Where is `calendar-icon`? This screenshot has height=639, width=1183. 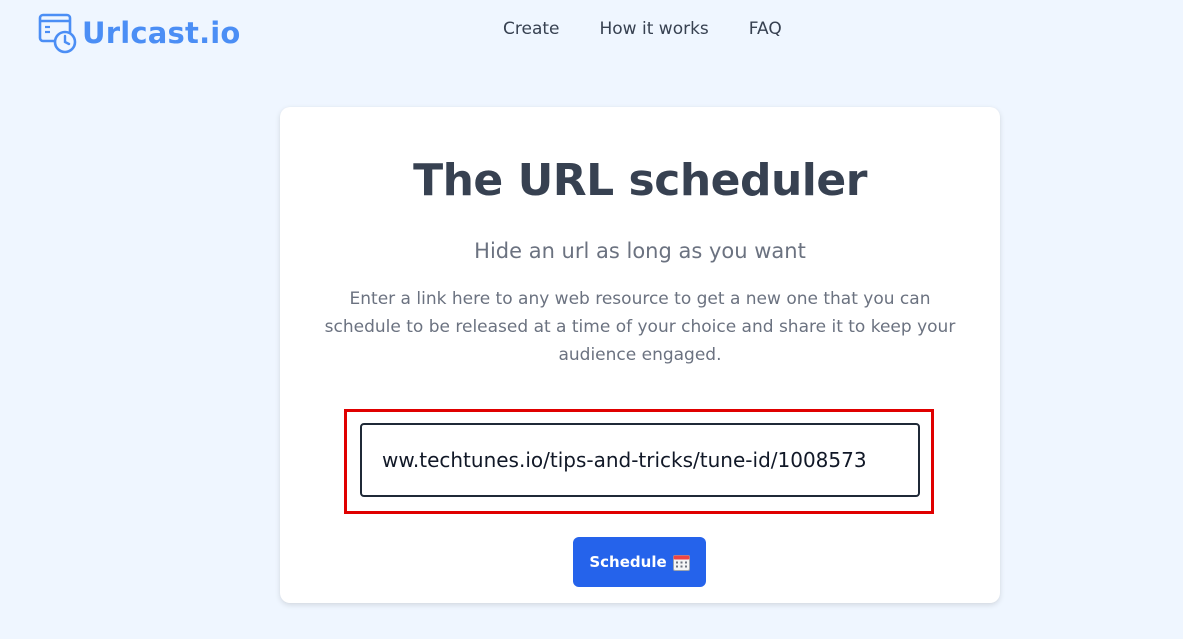
calendar-icon is located at coordinates (681, 562).